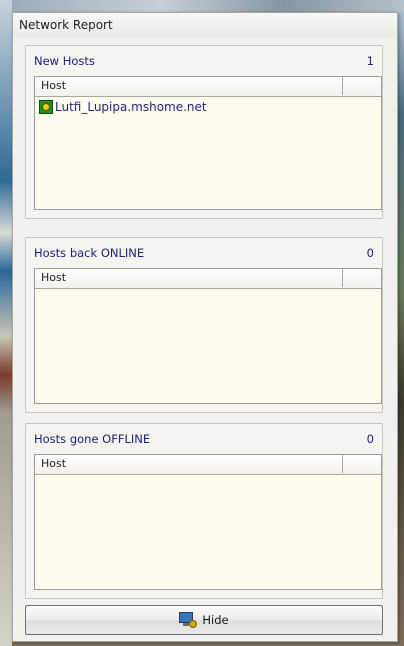 This screenshot has height=646, width=404. What do you see at coordinates (64, 61) in the screenshot?
I see `new-hosts-title: New Hosts` at bounding box center [64, 61].